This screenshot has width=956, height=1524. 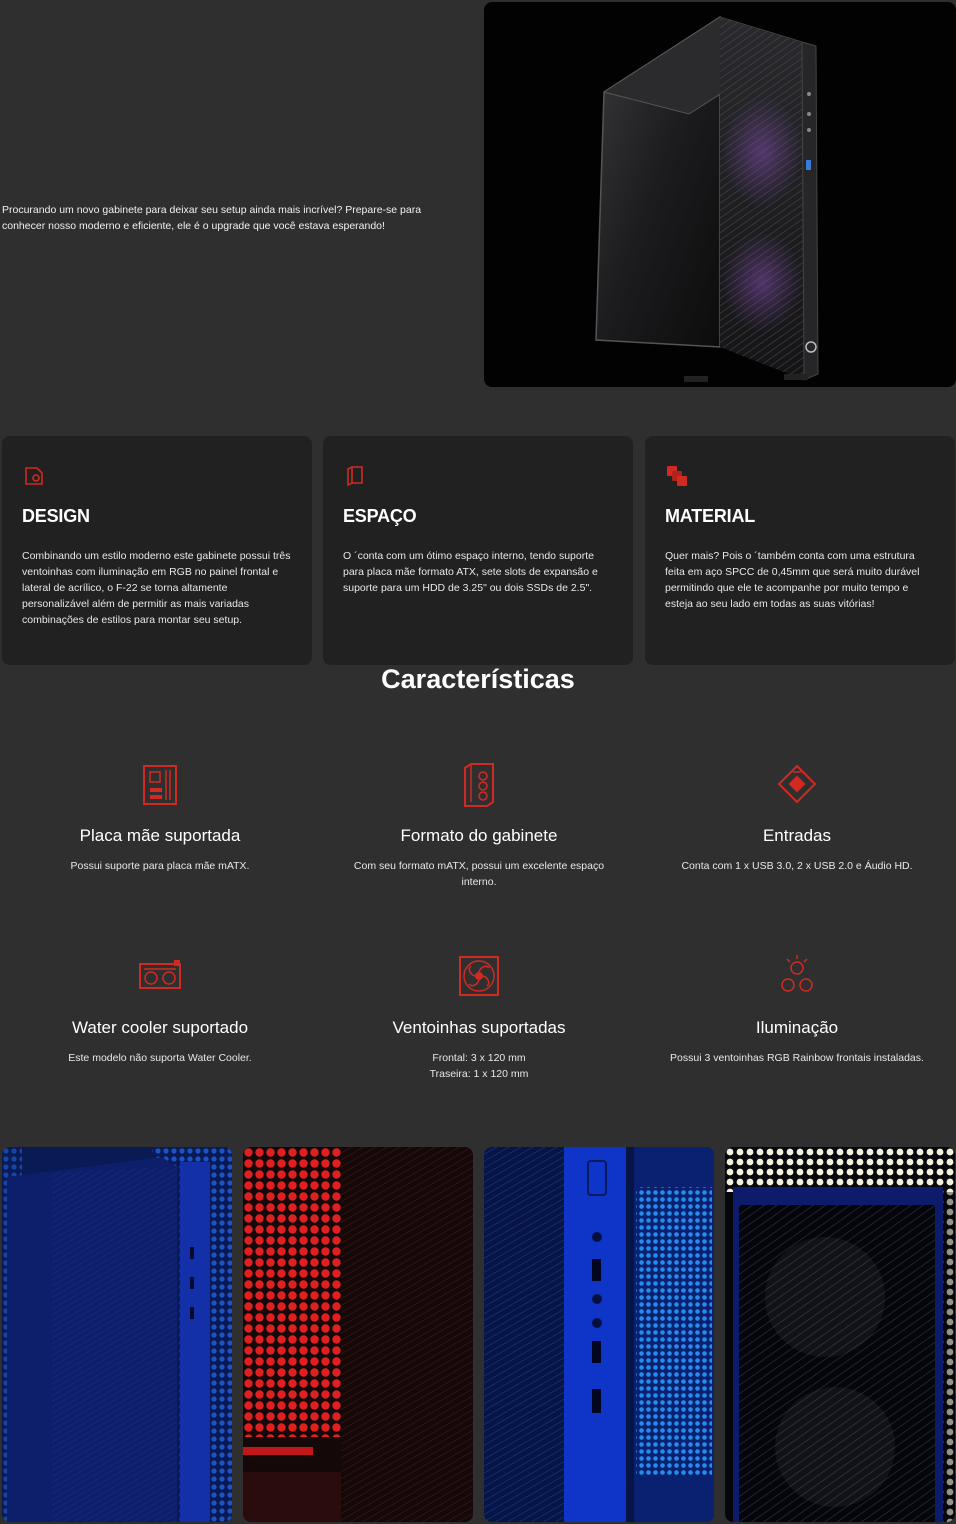 I want to click on feature-title: Formato do gabinete, so click(x=479, y=835).